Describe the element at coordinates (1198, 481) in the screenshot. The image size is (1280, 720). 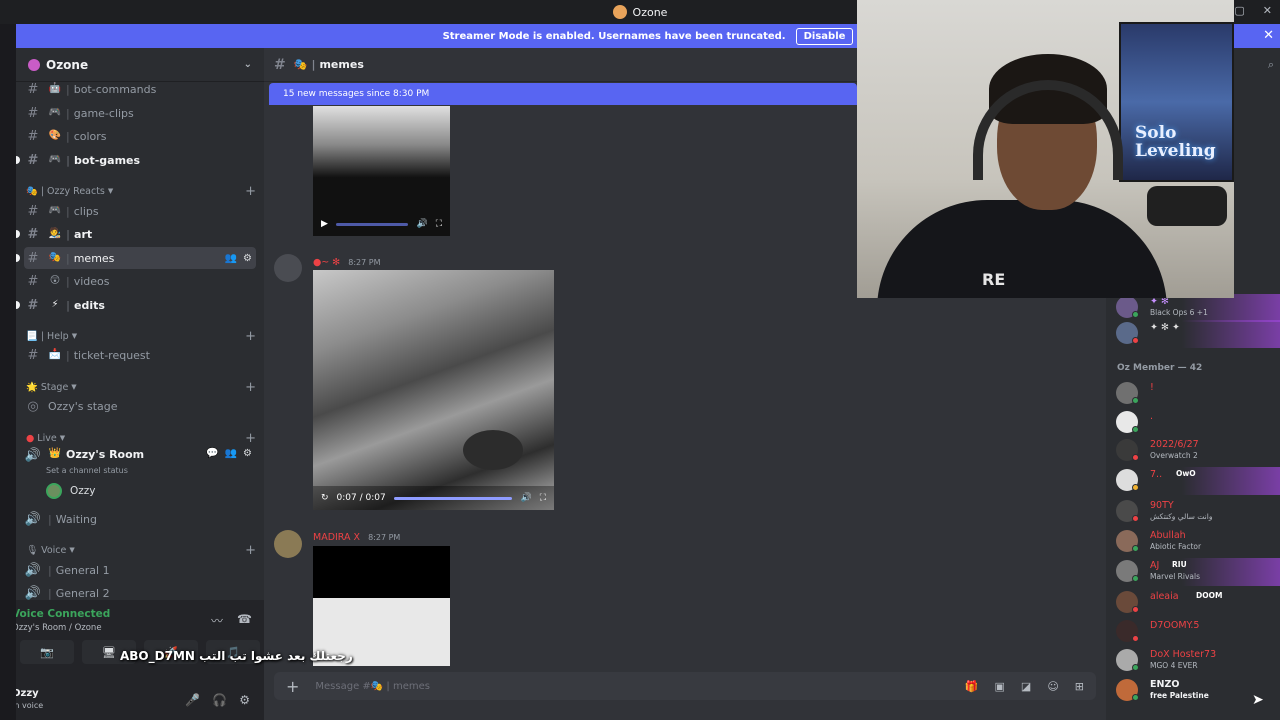
I see `member-item: 7.. OwO` at that location.